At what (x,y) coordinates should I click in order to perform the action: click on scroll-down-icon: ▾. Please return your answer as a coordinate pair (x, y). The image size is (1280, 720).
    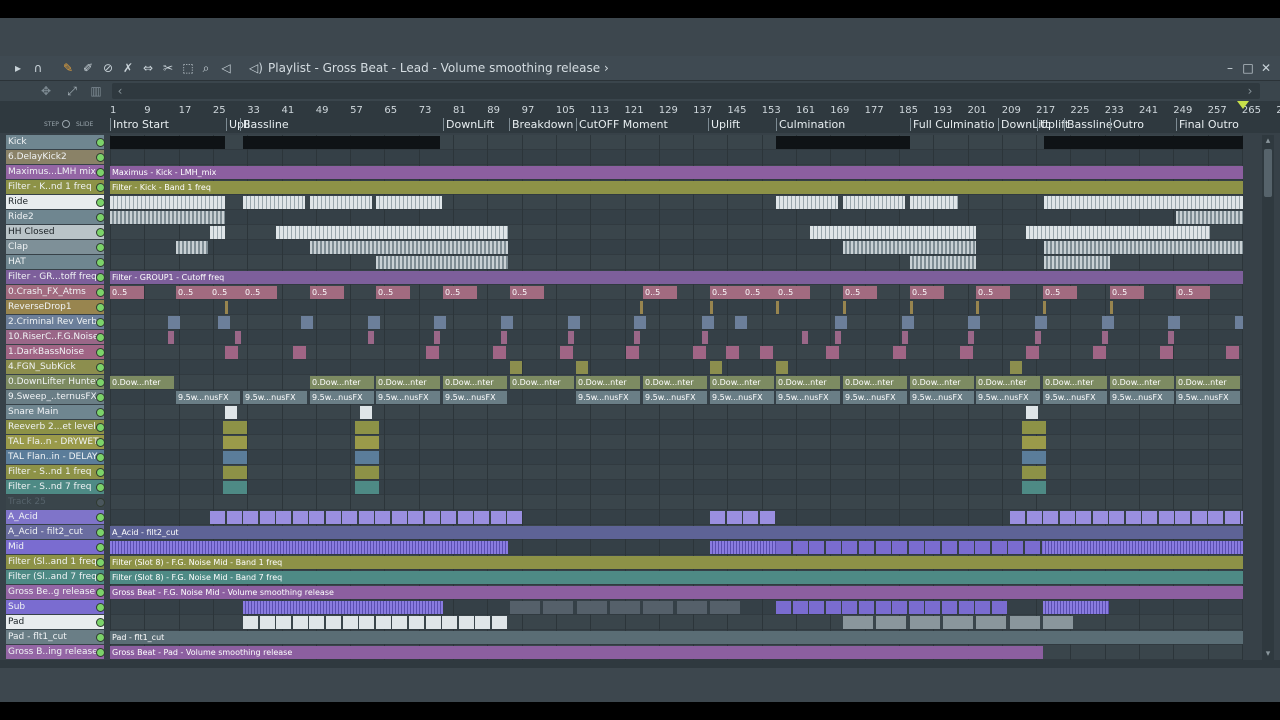
    Looking at the image, I should click on (1268, 654).